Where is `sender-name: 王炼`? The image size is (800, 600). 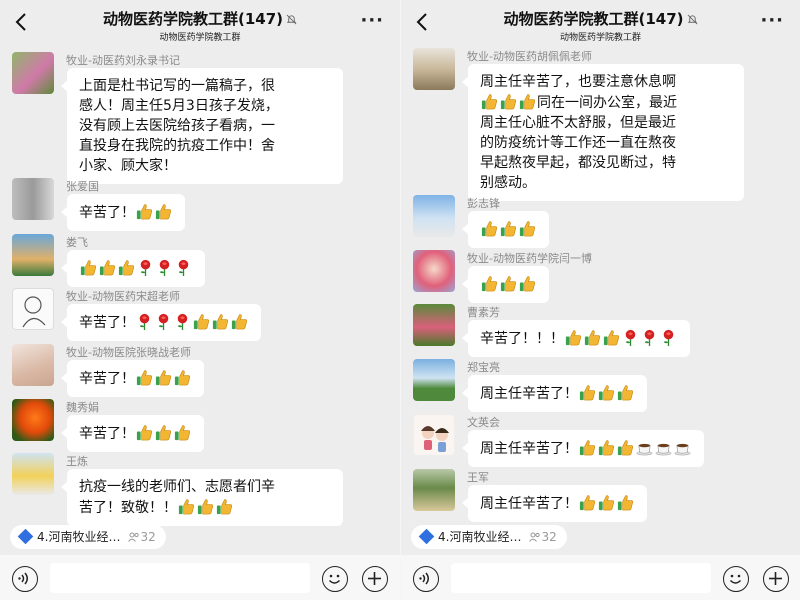
sender-name: 王炼 is located at coordinates (77, 461).